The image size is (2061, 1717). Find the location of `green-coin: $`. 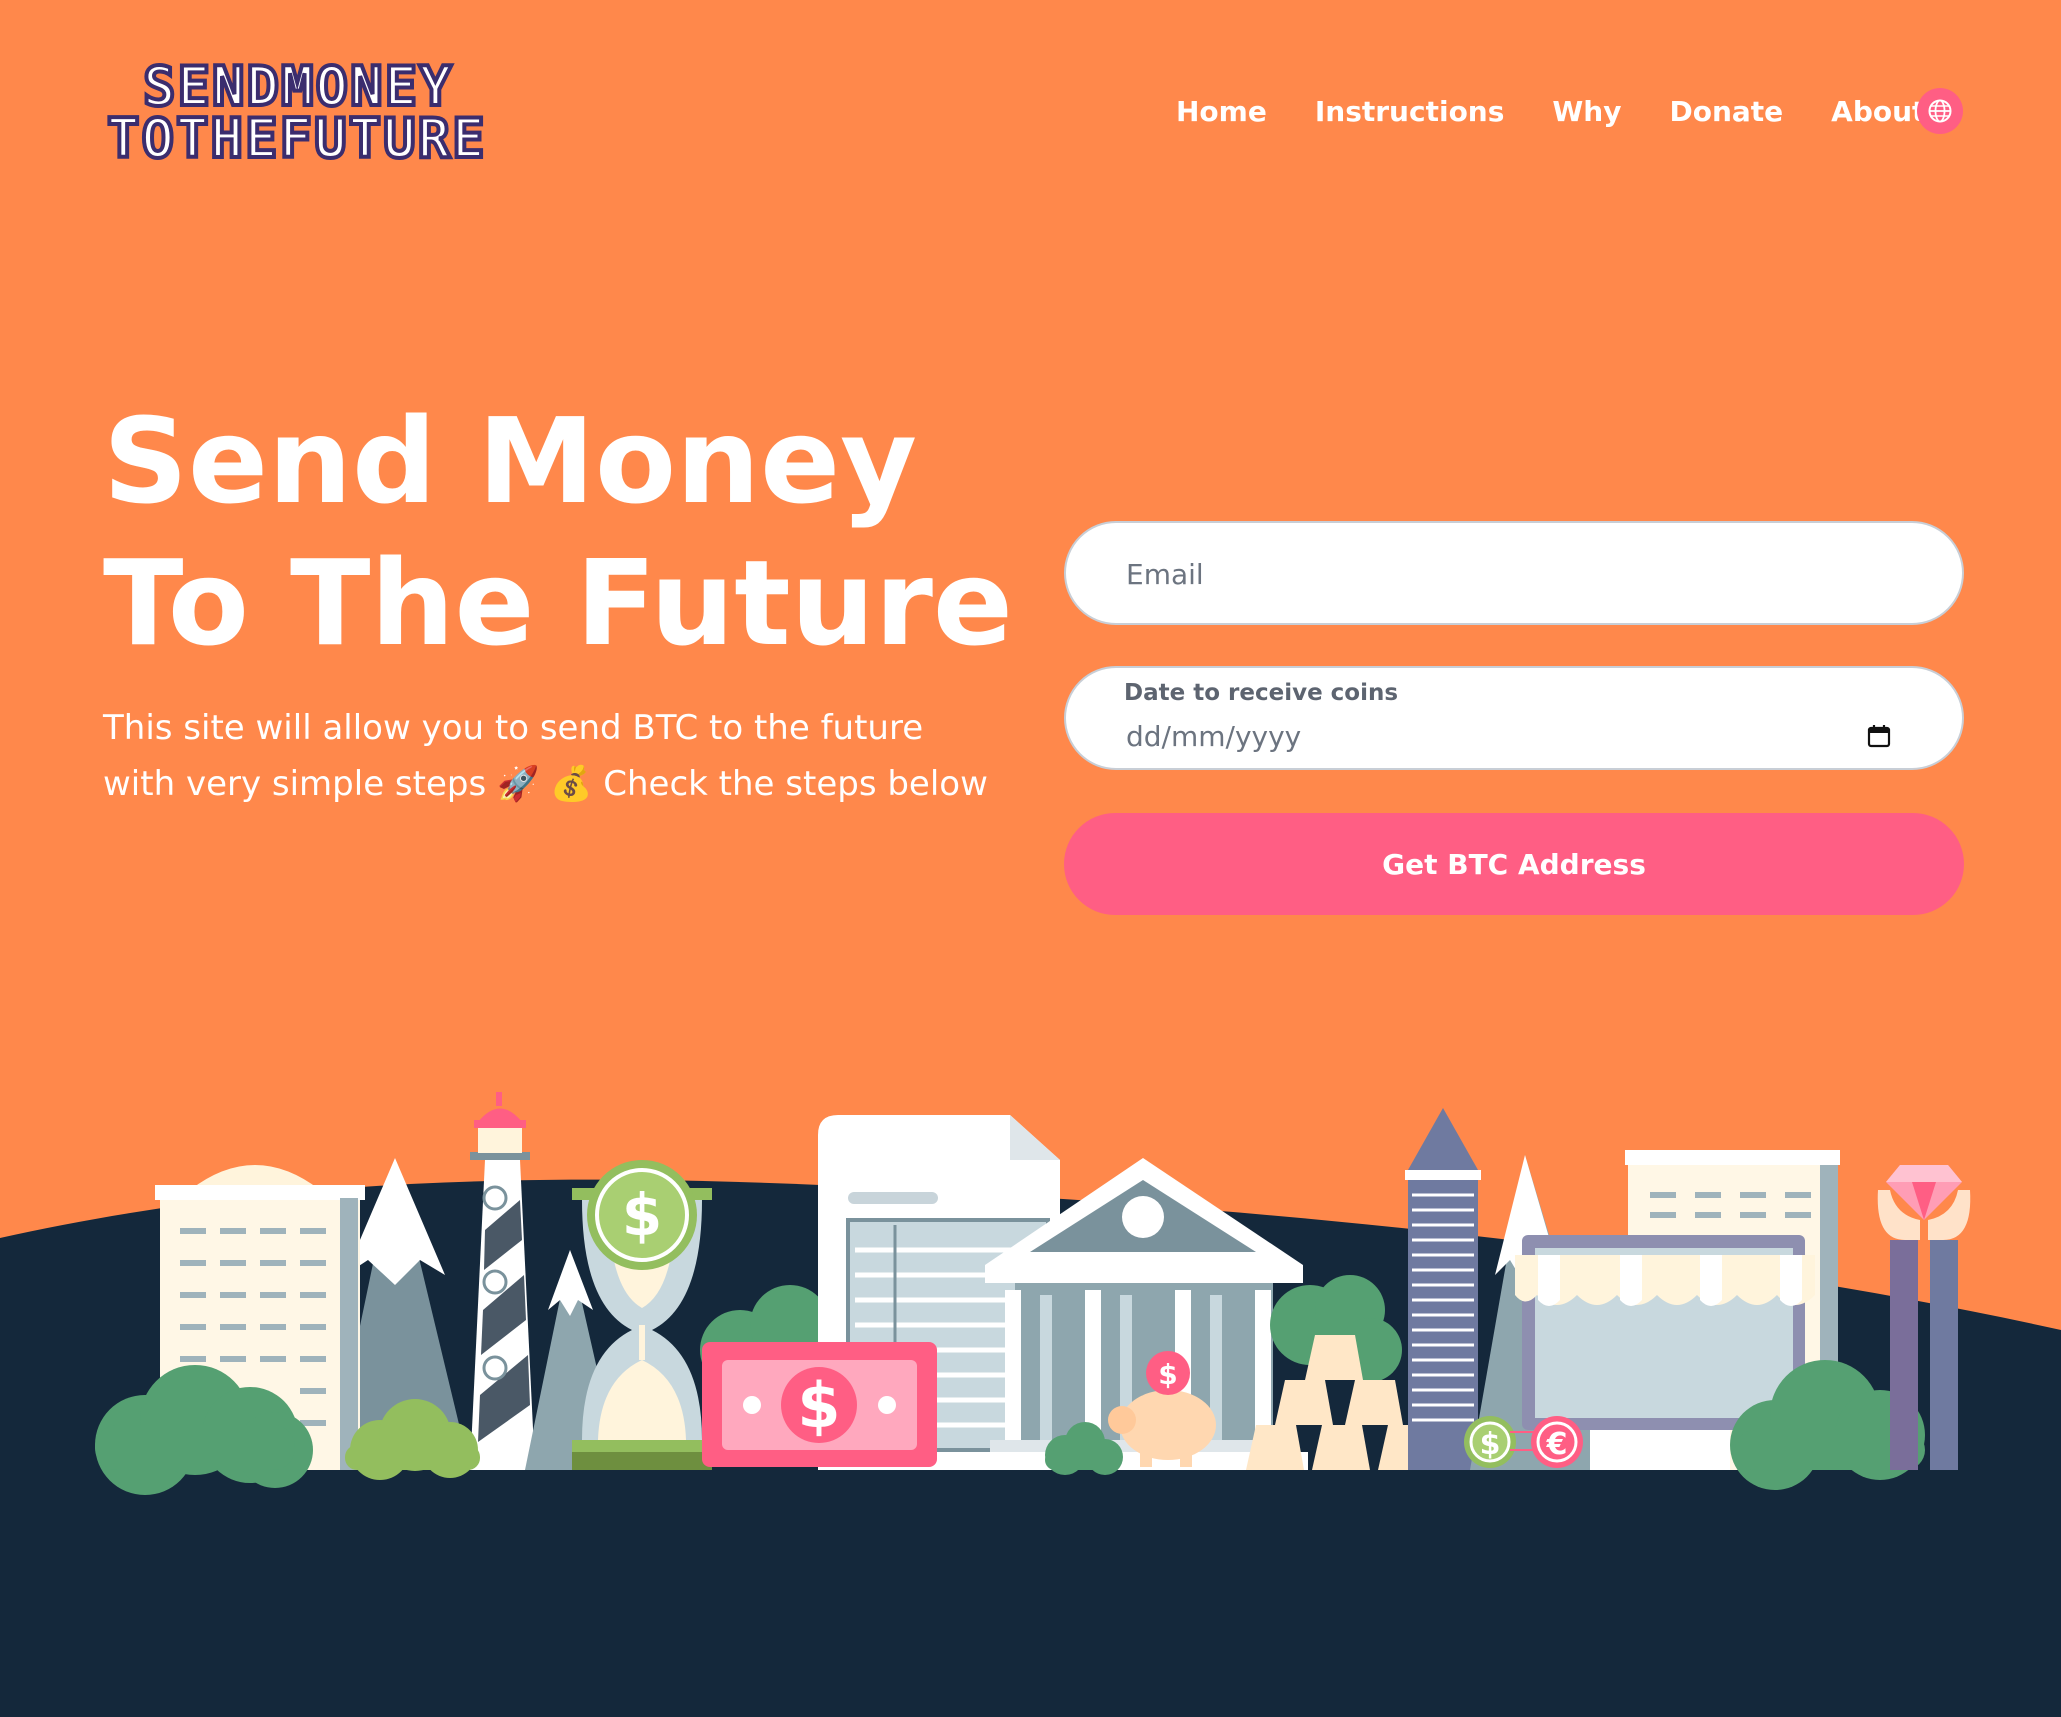

green-coin: $ is located at coordinates (642, 1215).